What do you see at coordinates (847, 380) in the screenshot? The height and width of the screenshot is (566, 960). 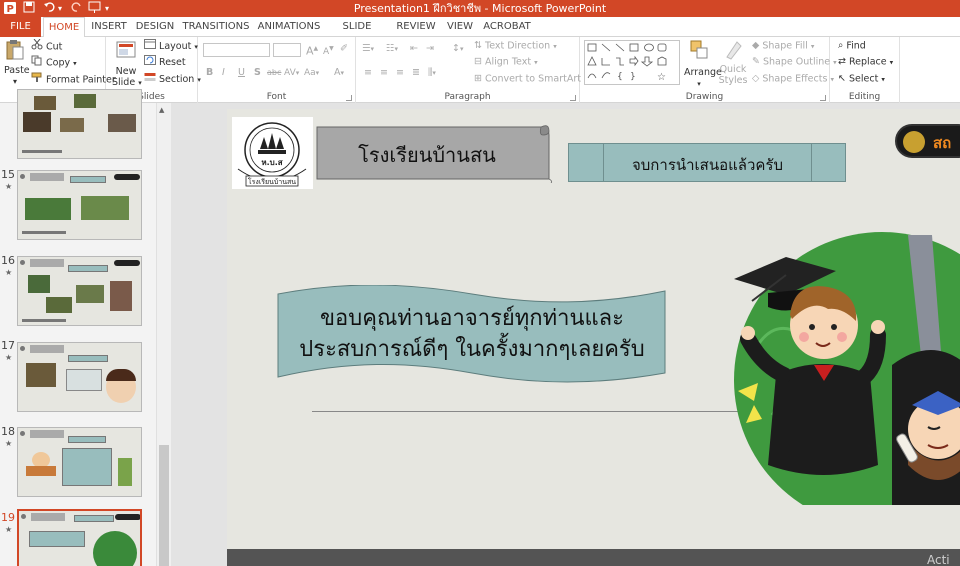 I see `graduates-illustration-icon` at bounding box center [847, 380].